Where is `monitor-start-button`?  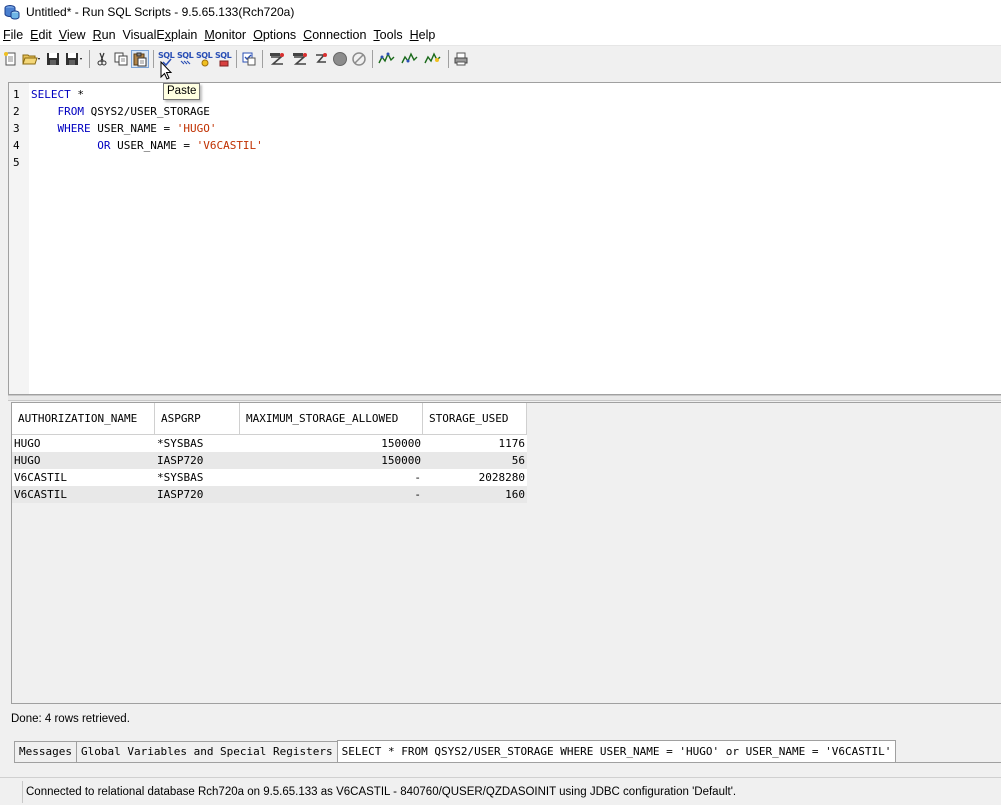
monitor-start-button is located at coordinates (410, 59).